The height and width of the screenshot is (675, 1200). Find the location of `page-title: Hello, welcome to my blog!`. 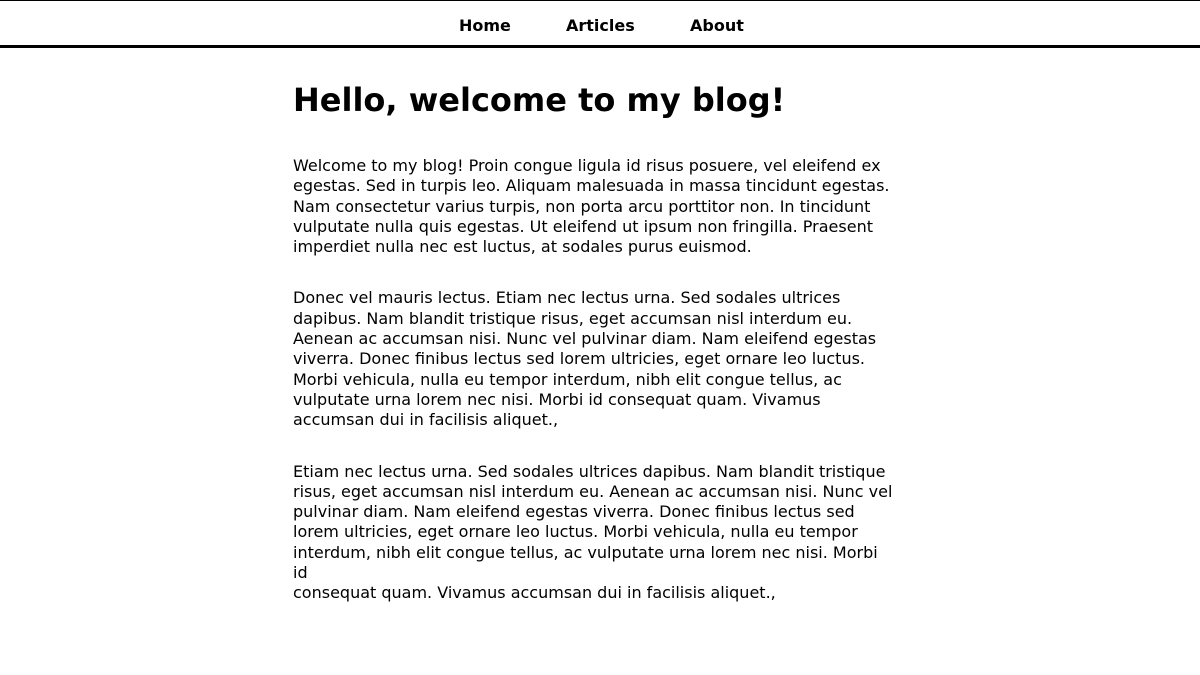

page-title: Hello, welcome to my blog! is located at coordinates (539, 100).